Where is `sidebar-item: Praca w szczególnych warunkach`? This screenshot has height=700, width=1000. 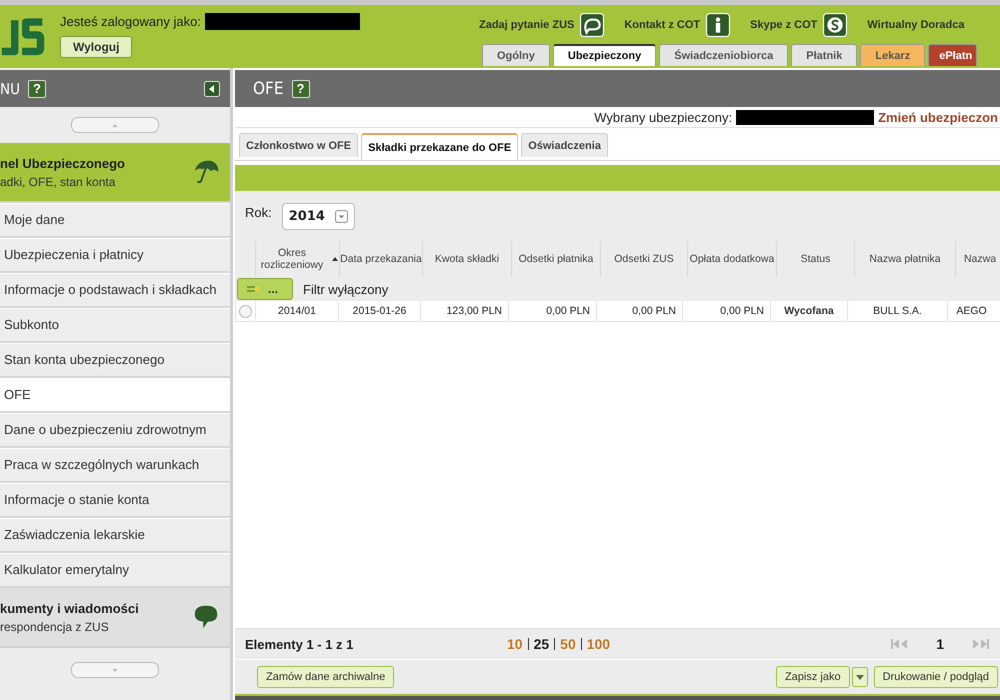 sidebar-item: Praca w szczególnych warunkach is located at coordinates (115, 465).